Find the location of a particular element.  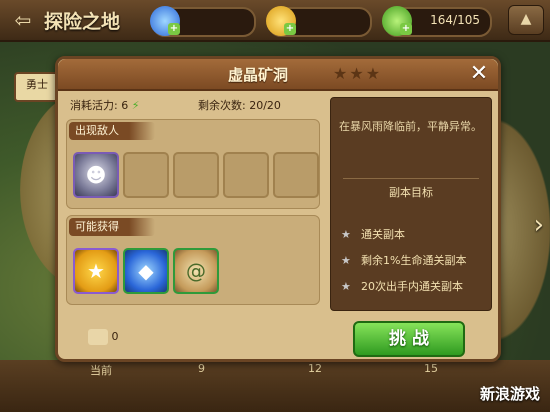

add-gem-icon: + is located at coordinates (174, 29).